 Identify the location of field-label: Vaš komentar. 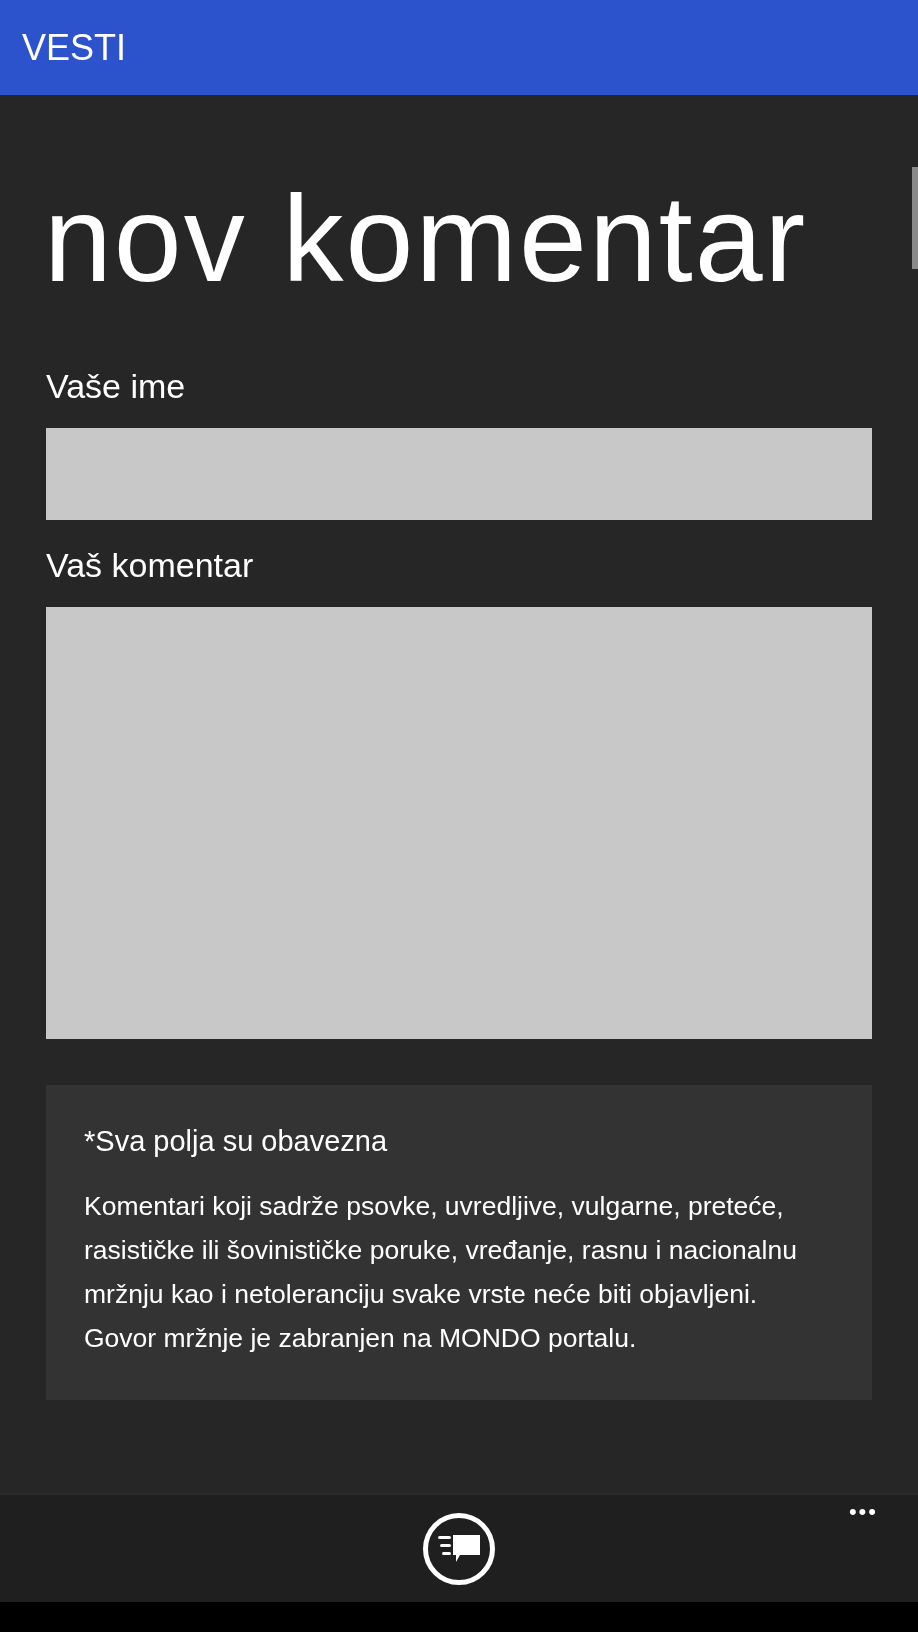
(150, 565).